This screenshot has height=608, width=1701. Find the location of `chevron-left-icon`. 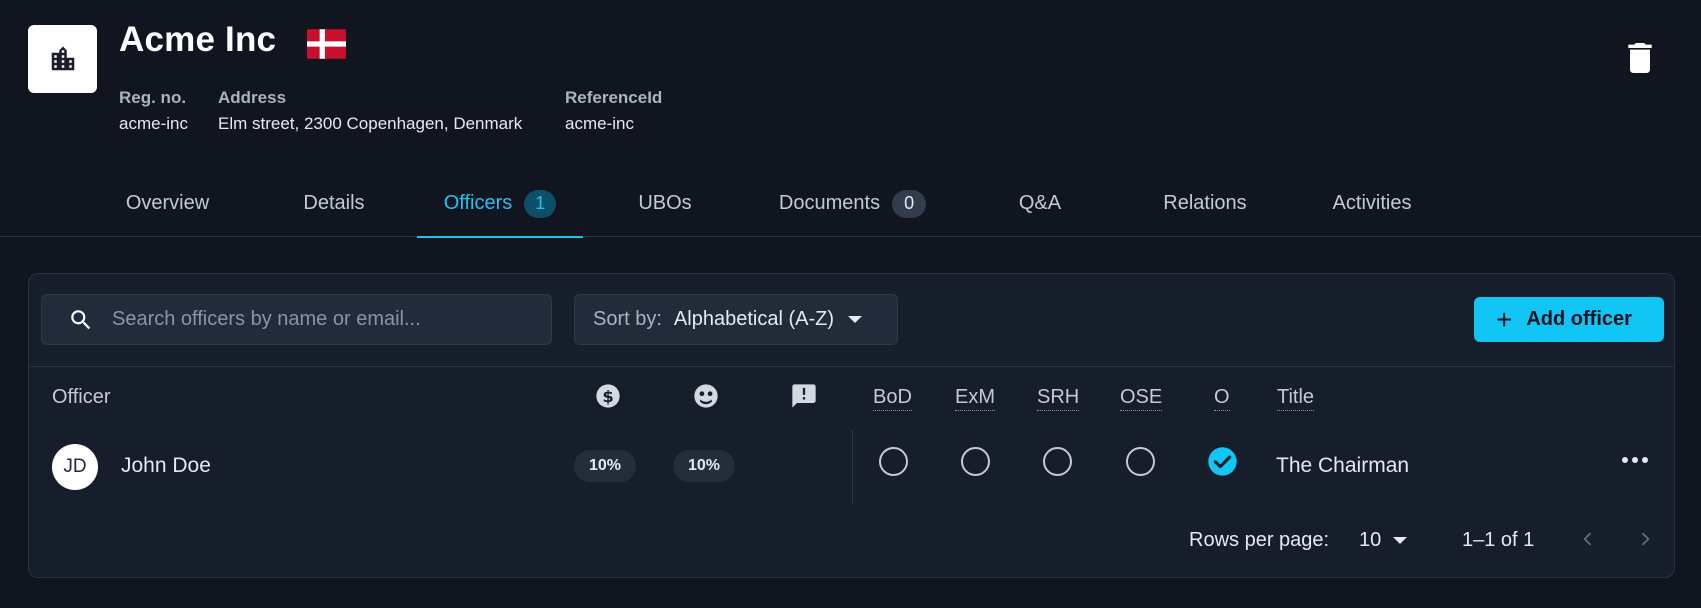

chevron-left-icon is located at coordinates (1588, 539).